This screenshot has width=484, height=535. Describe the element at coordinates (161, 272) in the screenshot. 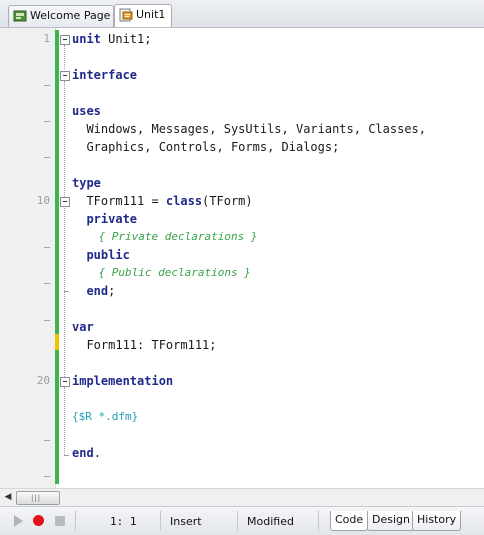

I see `code-comment: { Public declarations }` at that location.